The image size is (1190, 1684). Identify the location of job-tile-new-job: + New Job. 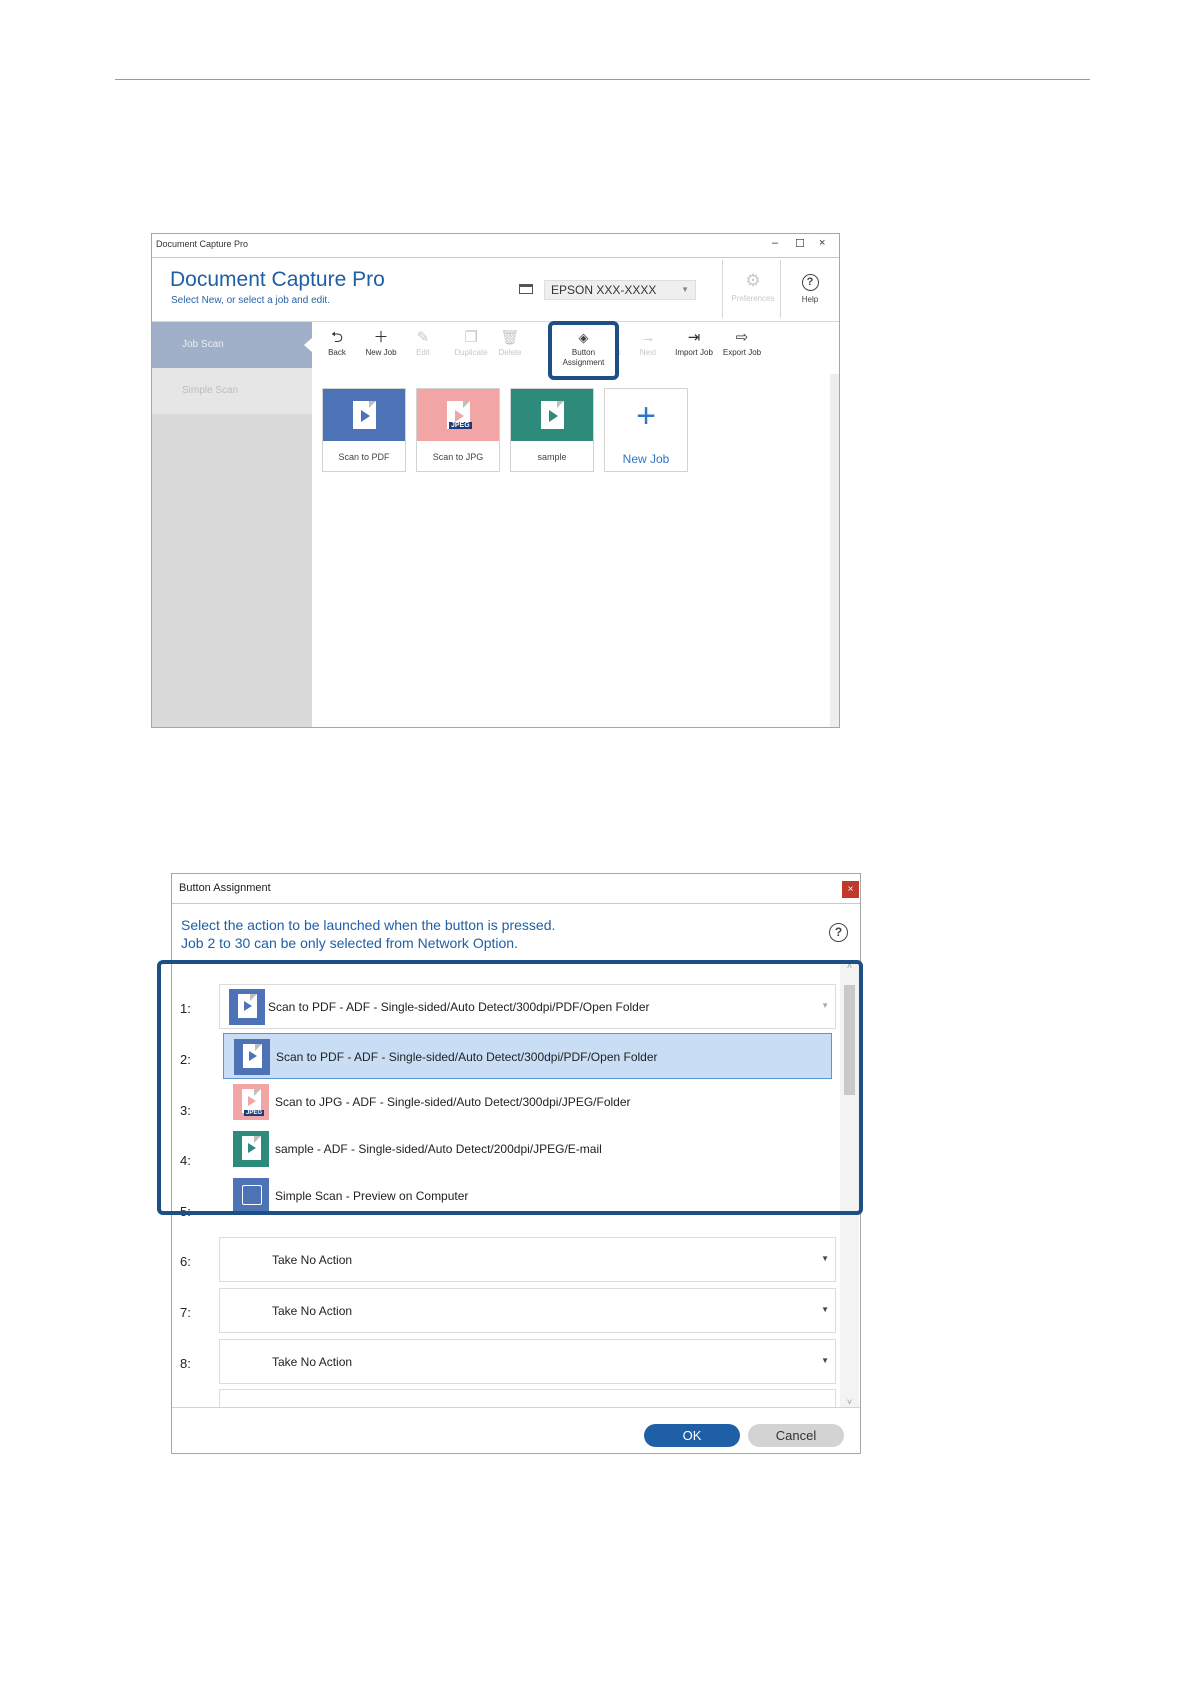
(646, 430).